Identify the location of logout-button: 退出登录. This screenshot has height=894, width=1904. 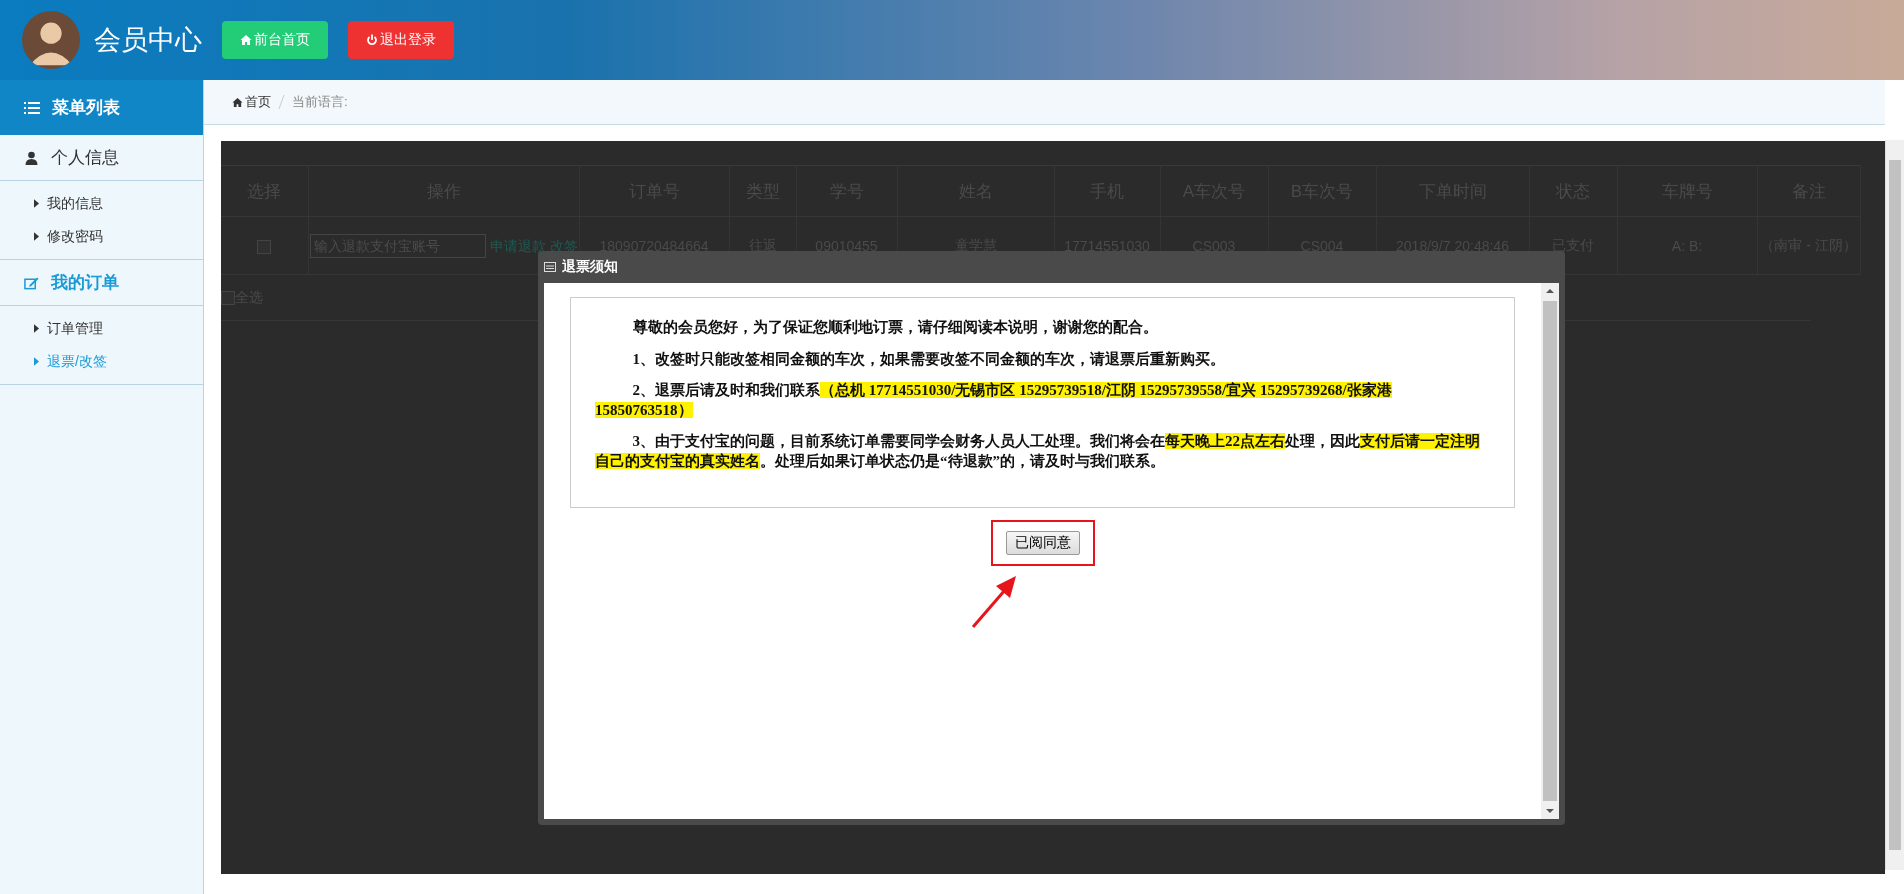
(401, 40).